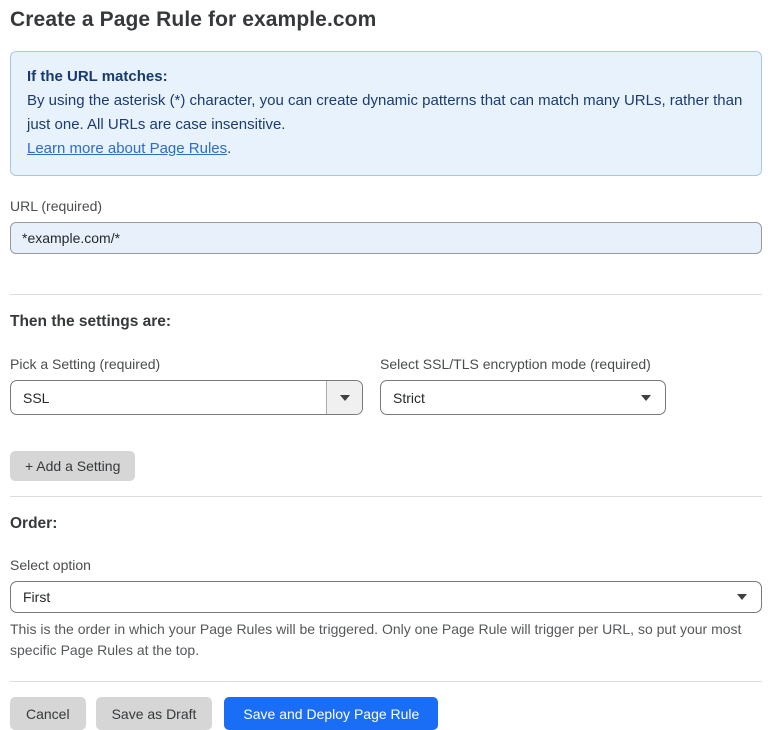 The width and height of the screenshot is (772, 730). I want to click on info-box-heading: If the URL matches:, so click(97, 76).